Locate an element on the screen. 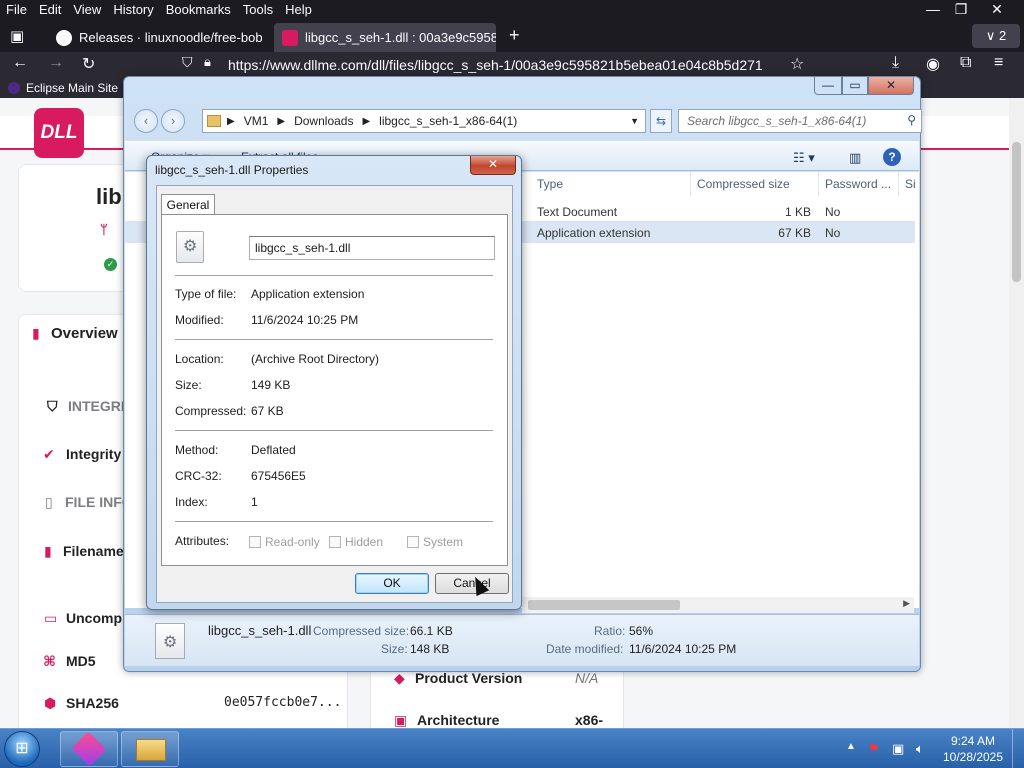 The width and height of the screenshot is (1024, 768). lock-icon: 🔒︎ is located at coordinates (207, 62).